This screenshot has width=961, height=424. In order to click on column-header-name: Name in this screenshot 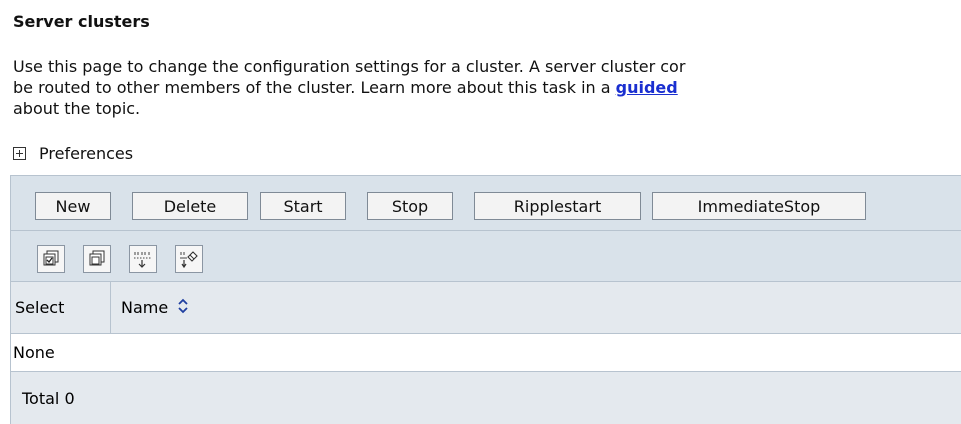, I will do `click(155, 307)`.